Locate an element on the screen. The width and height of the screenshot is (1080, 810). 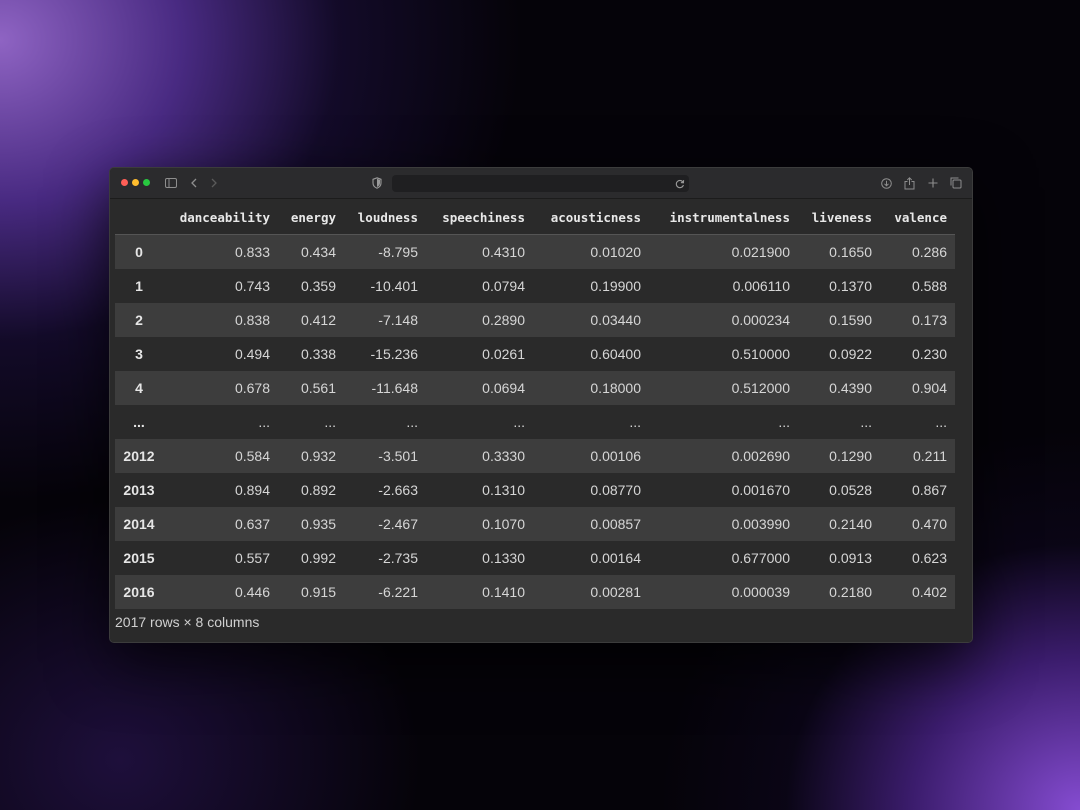
cell-danceability: 0.743 is located at coordinates (252, 286).